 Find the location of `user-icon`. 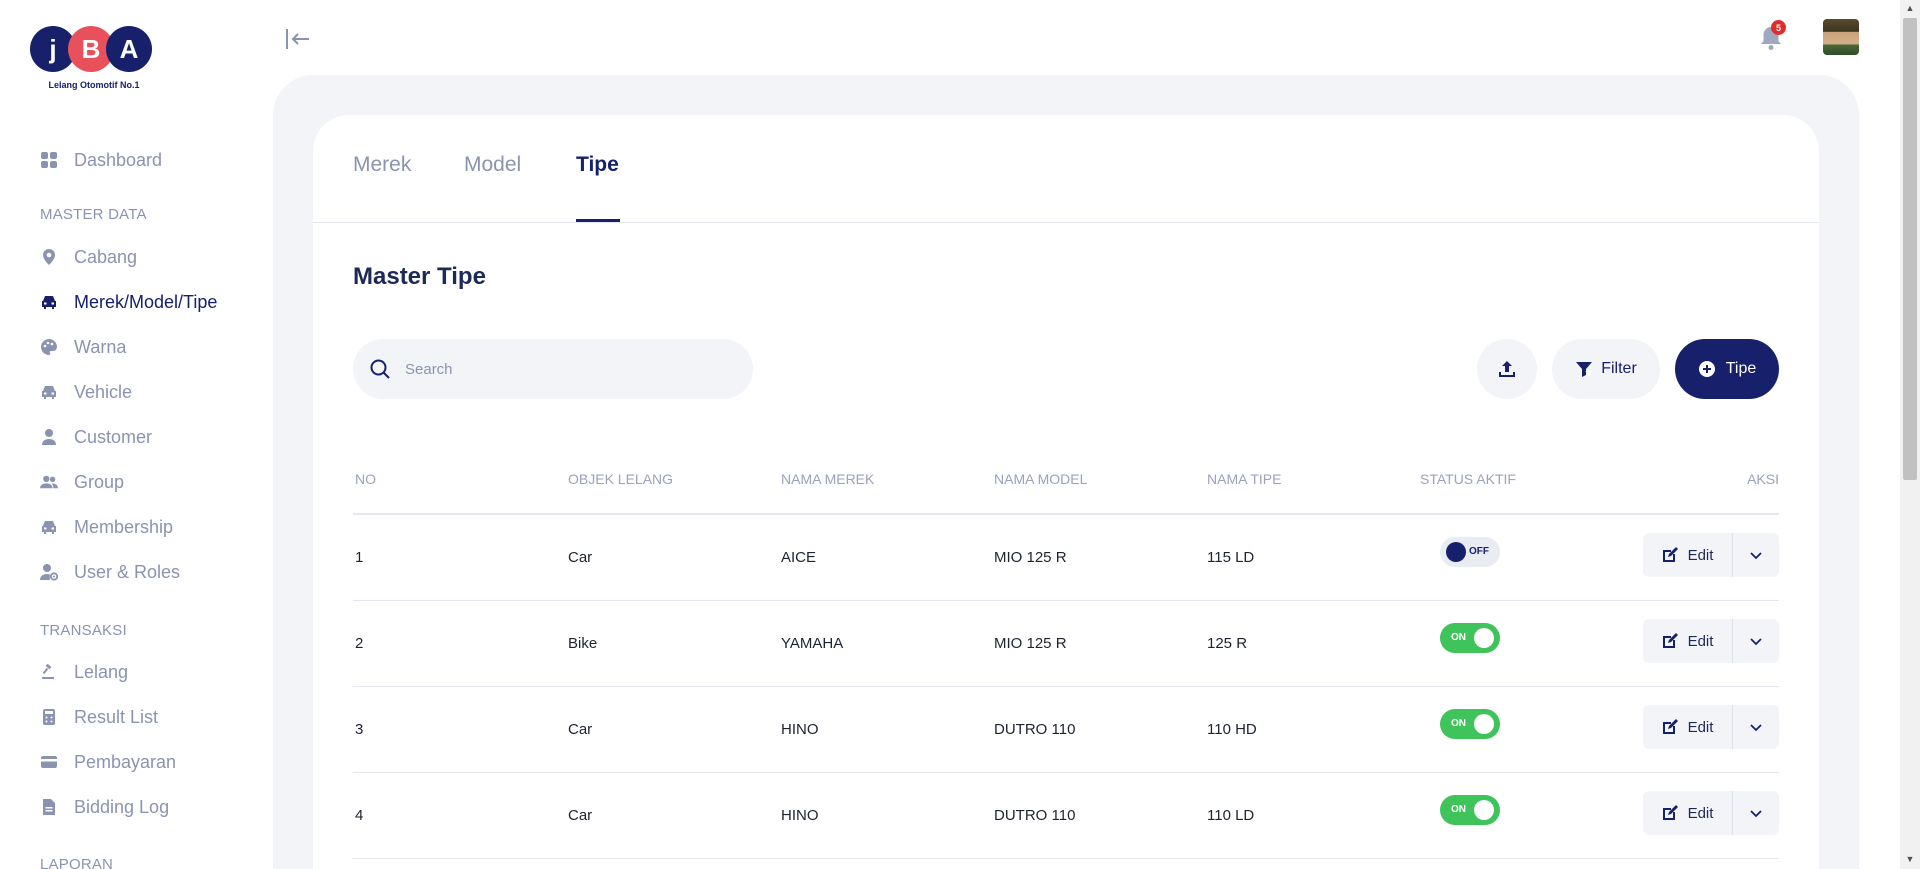

user-icon is located at coordinates (49, 437).